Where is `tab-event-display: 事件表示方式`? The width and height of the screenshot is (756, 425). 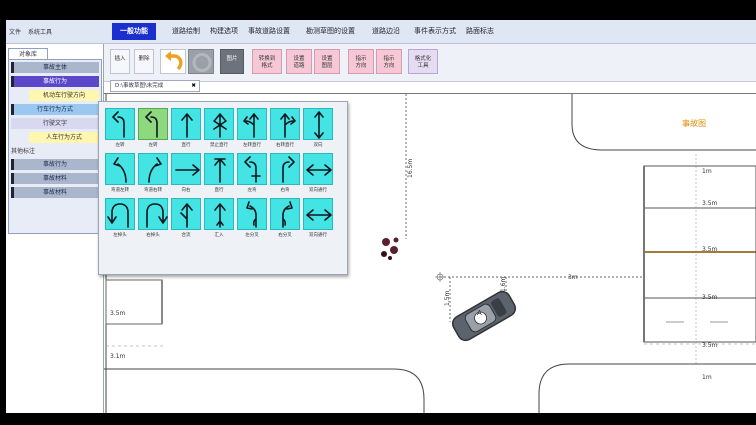 tab-event-display: 事件表示方式 is located at coordinates (435, 31).